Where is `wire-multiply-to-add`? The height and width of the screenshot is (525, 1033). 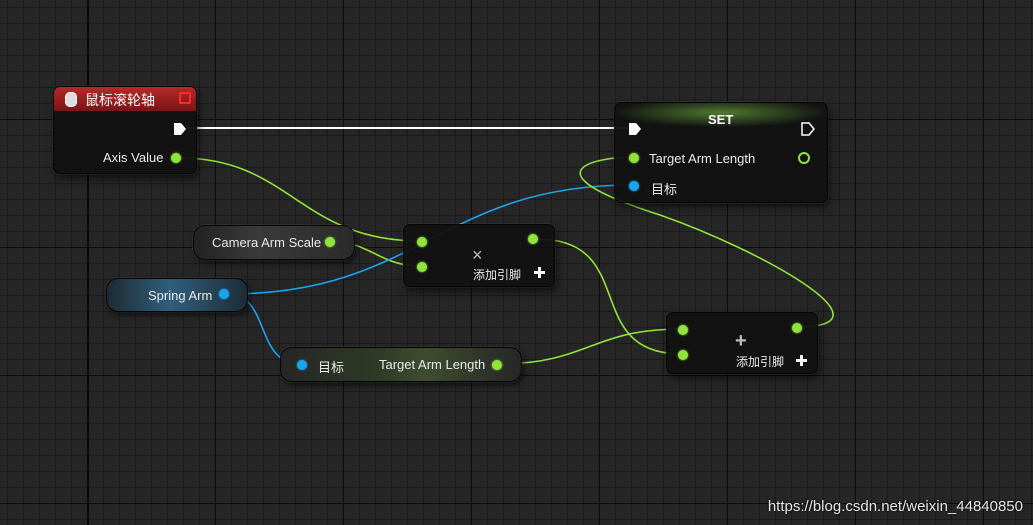
wire-multiply-to-add is located at coordinates (609, 296).